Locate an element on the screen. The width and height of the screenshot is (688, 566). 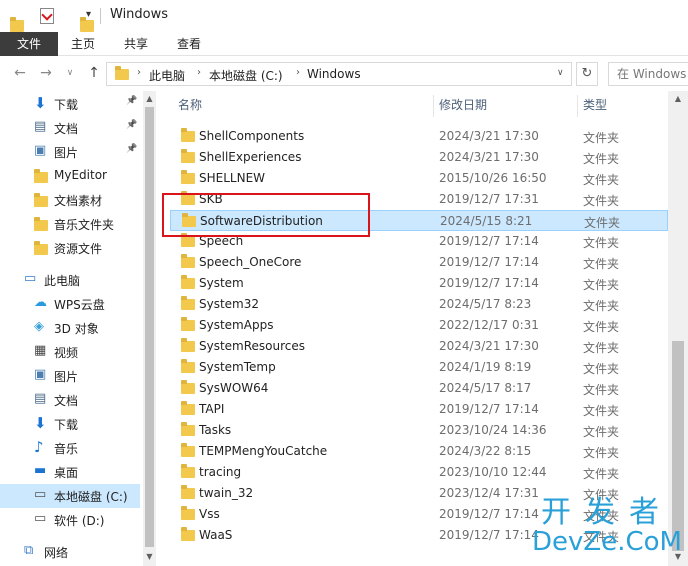
sidebar-item: ▣ 图片 is located at coordinates (70, 376).